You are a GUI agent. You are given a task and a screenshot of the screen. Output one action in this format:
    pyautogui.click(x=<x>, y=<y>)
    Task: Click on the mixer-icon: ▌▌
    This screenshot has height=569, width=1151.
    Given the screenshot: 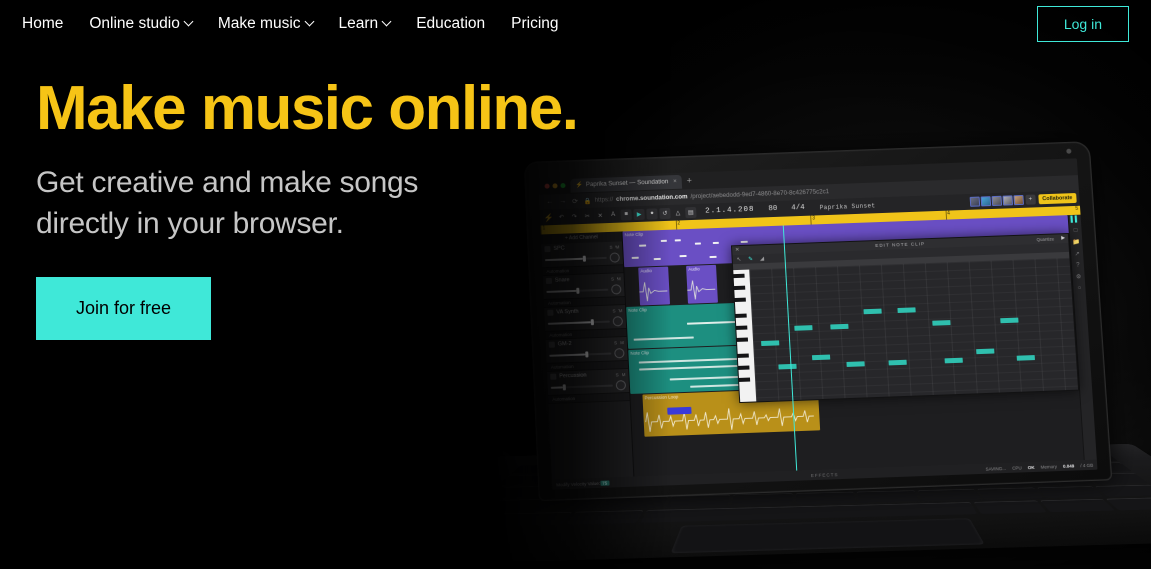 What is the action you would take?
    pyautogui.click(x=1074, y=220)
    